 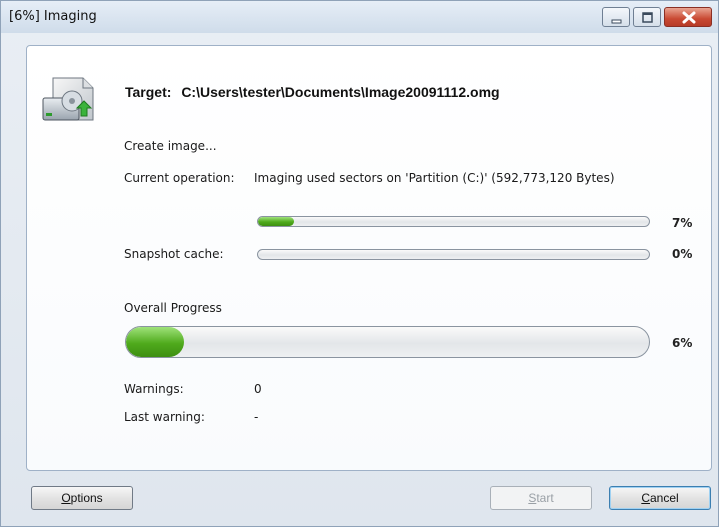 I want to click on title-bar: [6%] Imaging, so click(x=359, y=17).